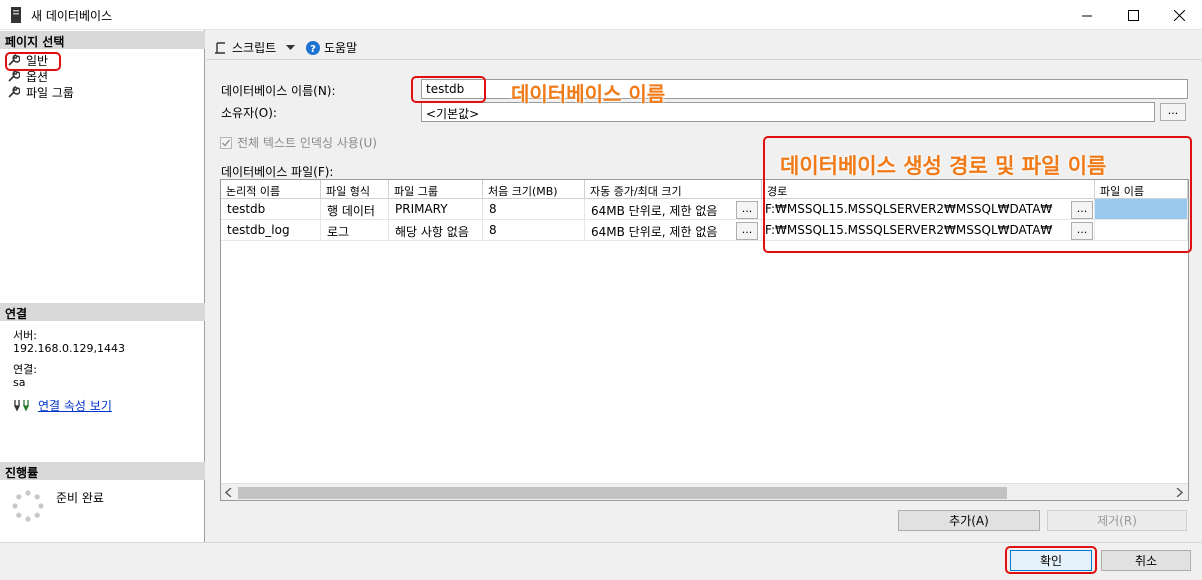  Describe the element at coordinates (673, 189) in the screenshot. I see `col-header-autogrowth: 자동 증가/최대 크기` at that location.